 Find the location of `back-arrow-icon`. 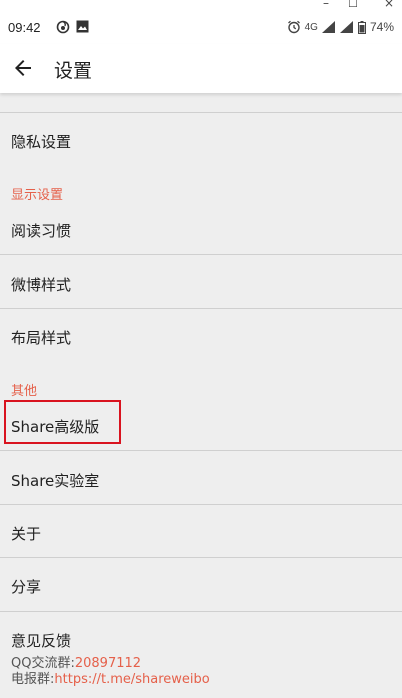

back-arrow-icon is located at coordinates (23, 68).